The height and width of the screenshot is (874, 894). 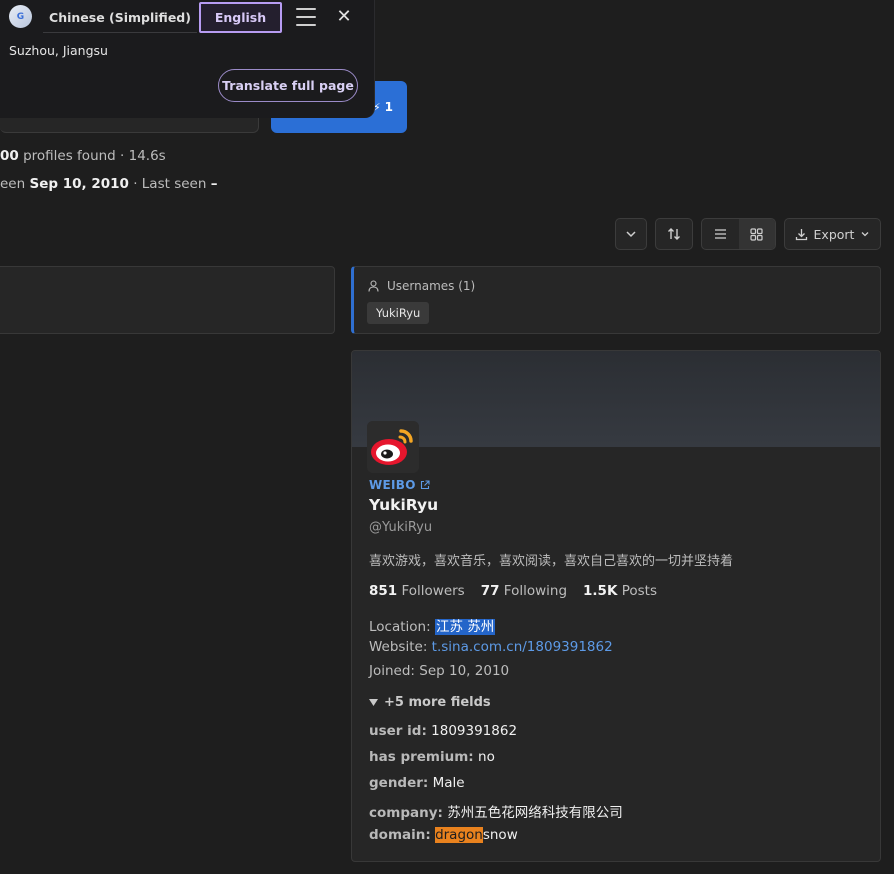 I want to click on collapse-button, so click(x=631, y=234).